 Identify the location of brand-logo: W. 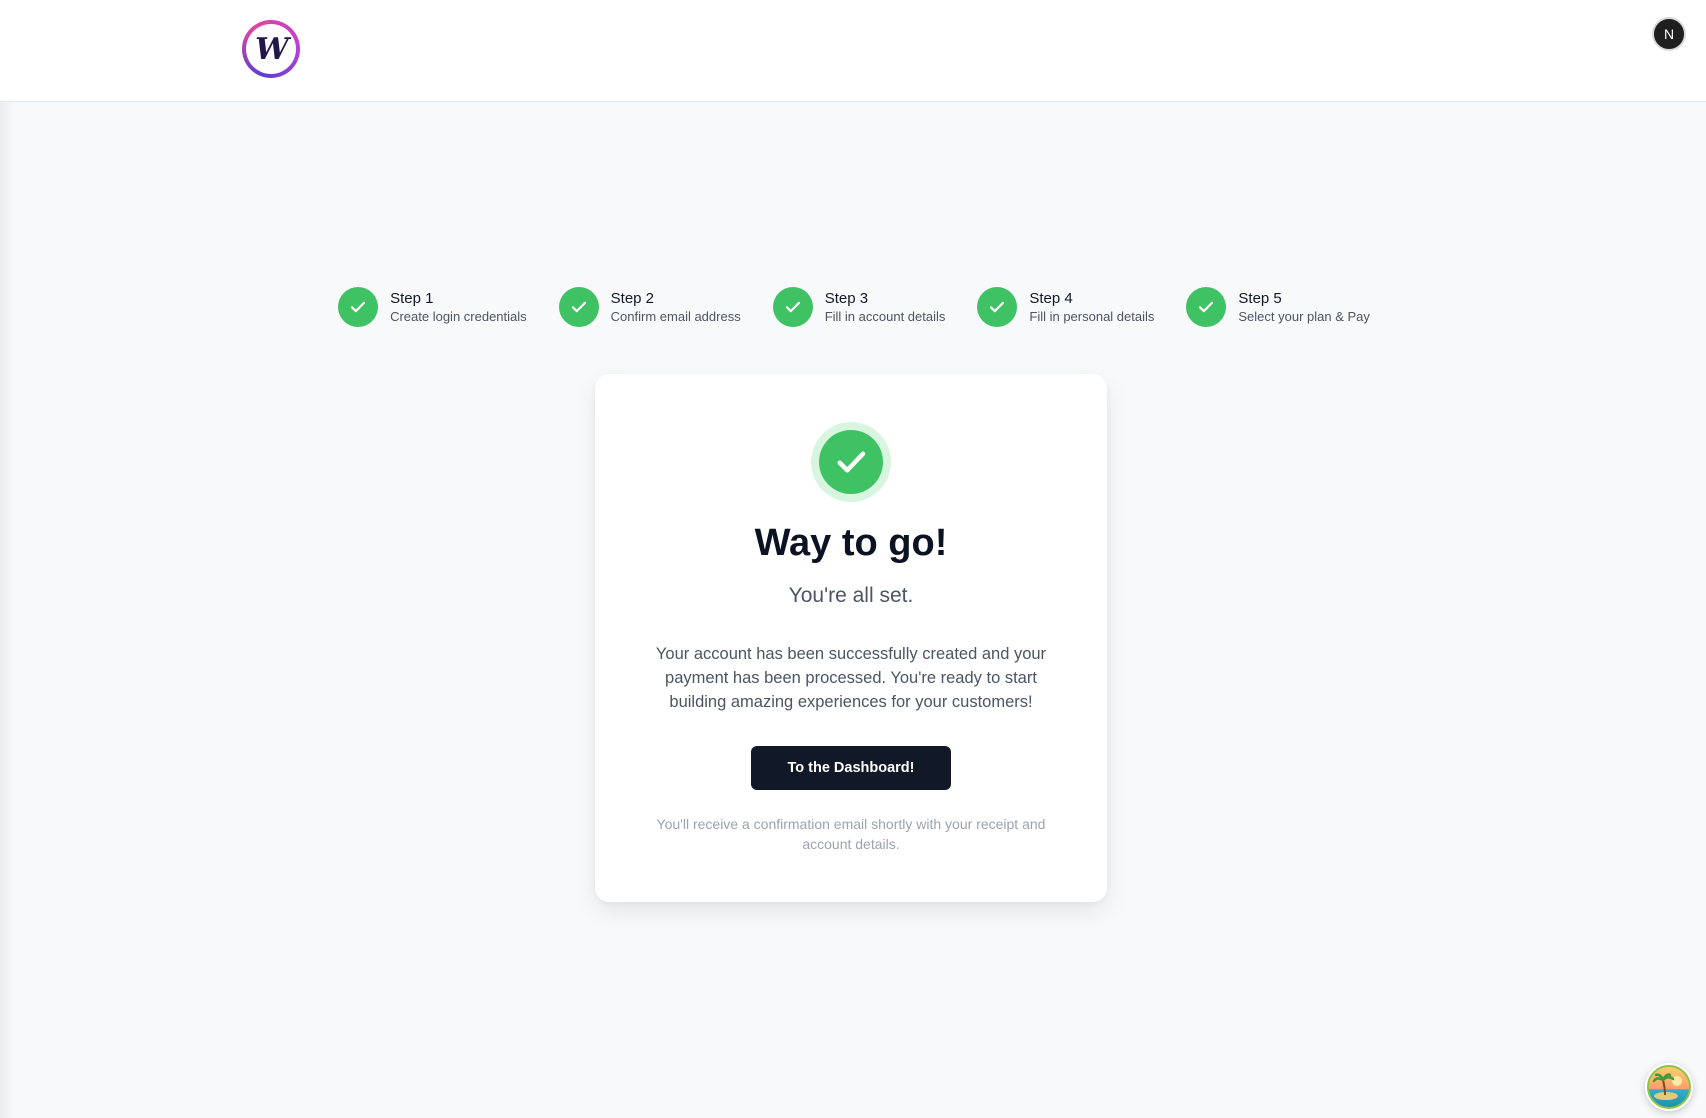
(271, 49).